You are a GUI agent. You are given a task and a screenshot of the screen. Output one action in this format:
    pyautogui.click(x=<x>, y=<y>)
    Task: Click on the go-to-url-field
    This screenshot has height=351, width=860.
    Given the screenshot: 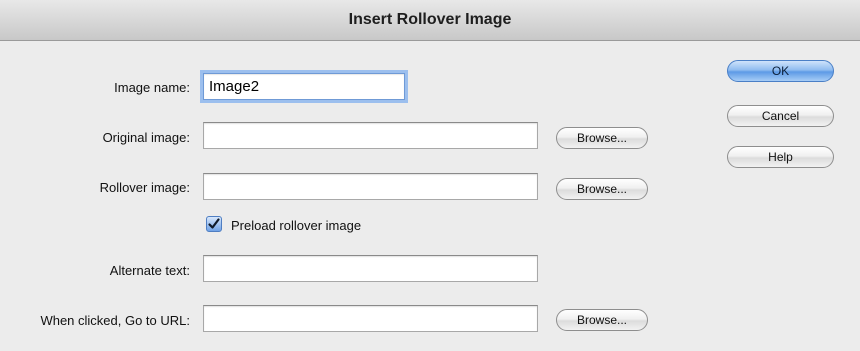 What is the action you would take?
    pyautogui.click(x=370, y=318)
    